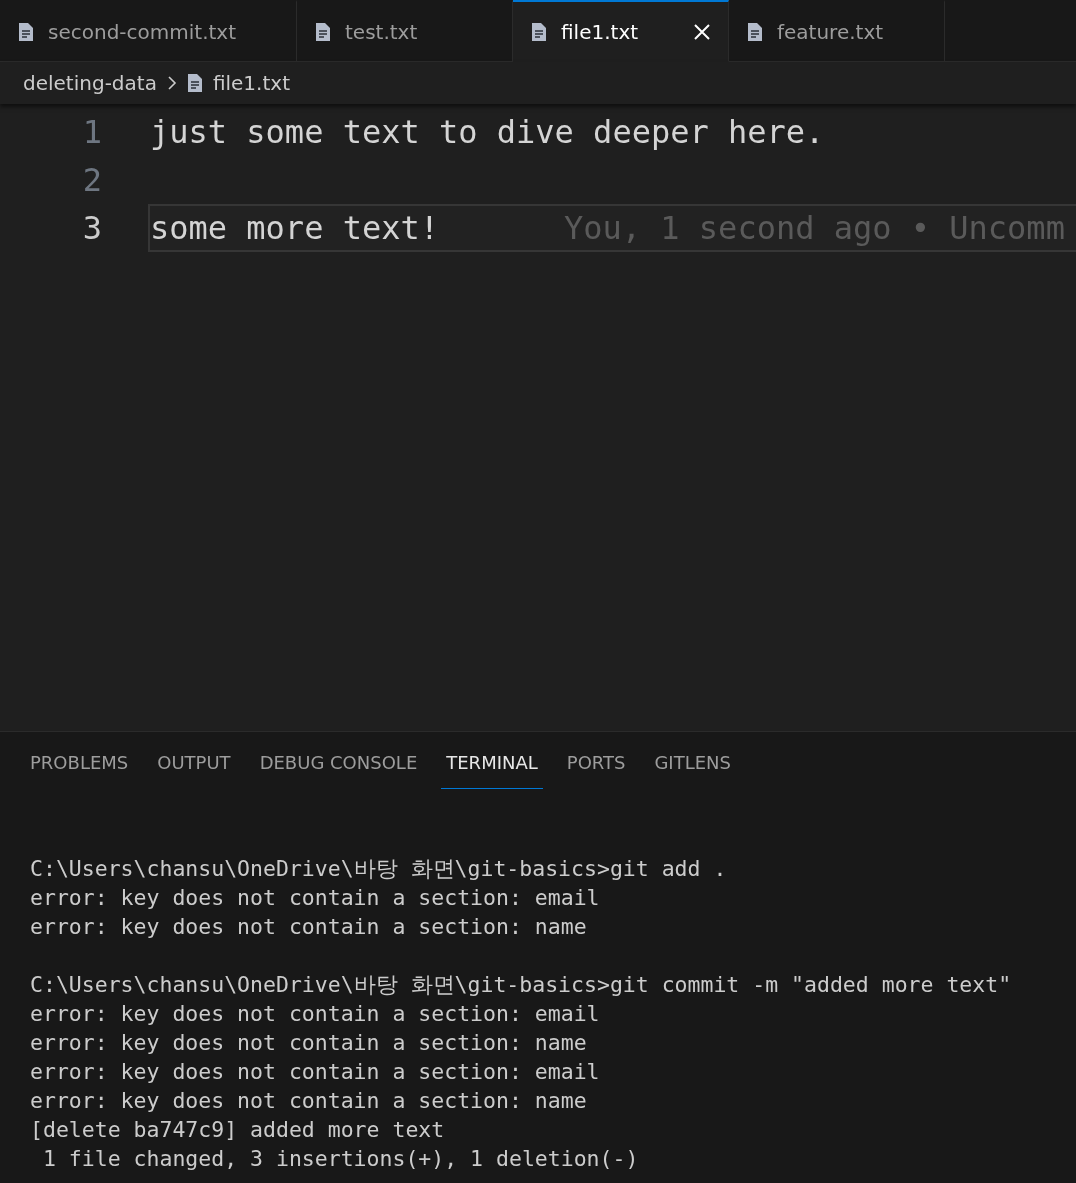 Image resolution: width=1076 pixels, height=1183 pixels. What do you see at coordinates (238, 1130) in the screenshot?
I see `terminal-line: [delete ba747c9] added more text` at bounding box center [238, 1130].